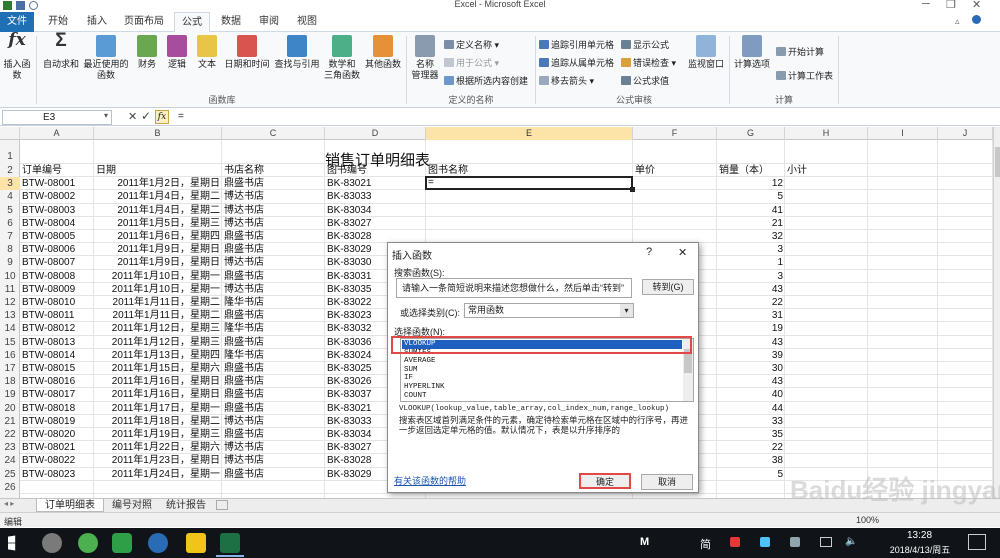 The image size is (1000, 558). Describe the element at coordinates (158, 355) in the screenshot. I see `date-cell: 2011年1月13日，星期四` at that location.